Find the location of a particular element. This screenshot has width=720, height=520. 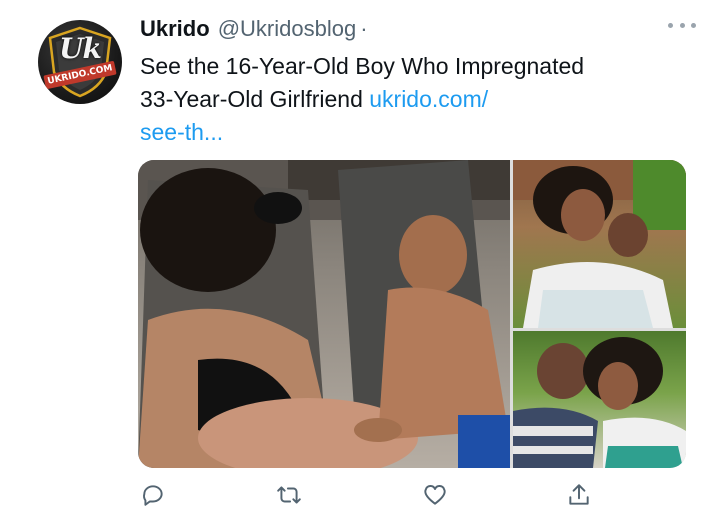

avatar: Uk UKRIDO.COM is located at coordinates (80, 62).